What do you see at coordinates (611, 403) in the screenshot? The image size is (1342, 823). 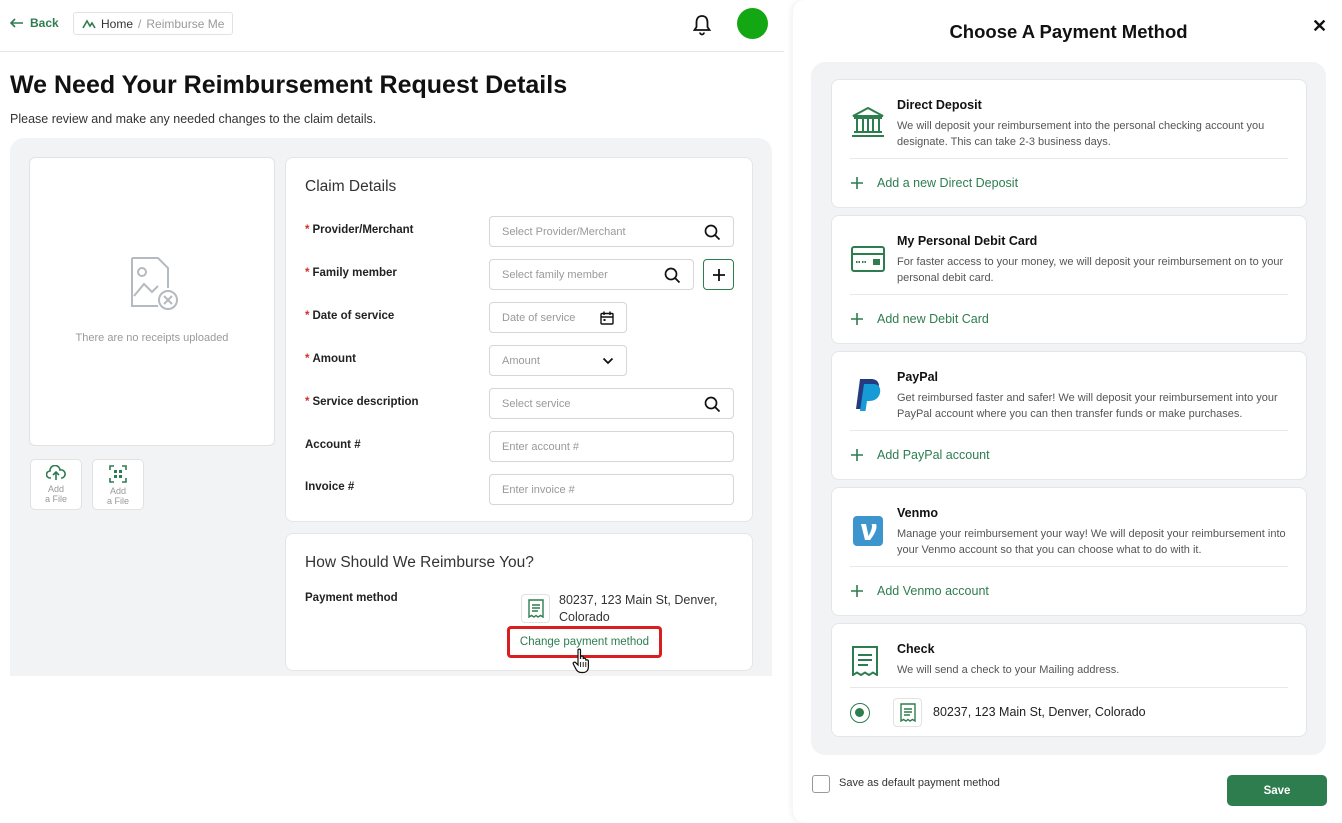 I see `service-description-input: Select service` at bounding box center [611, 403].